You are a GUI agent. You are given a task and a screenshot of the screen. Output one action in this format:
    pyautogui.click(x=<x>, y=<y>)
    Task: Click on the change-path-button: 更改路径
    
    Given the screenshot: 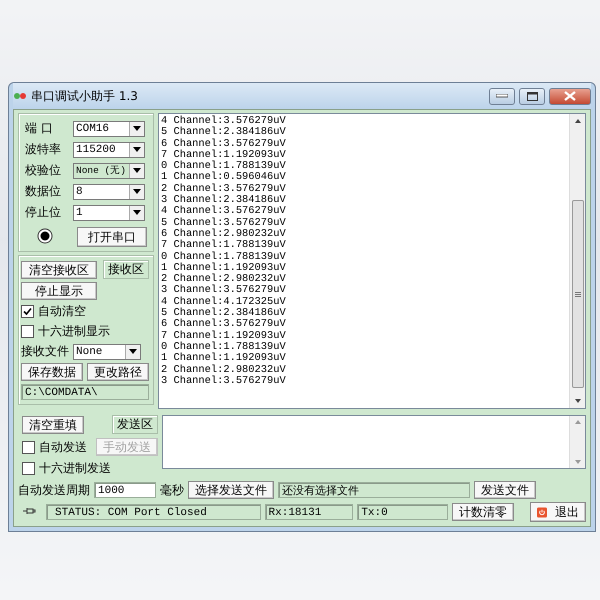 What is the action you would take?
    pyautogui.click(x=118, y=372)
    